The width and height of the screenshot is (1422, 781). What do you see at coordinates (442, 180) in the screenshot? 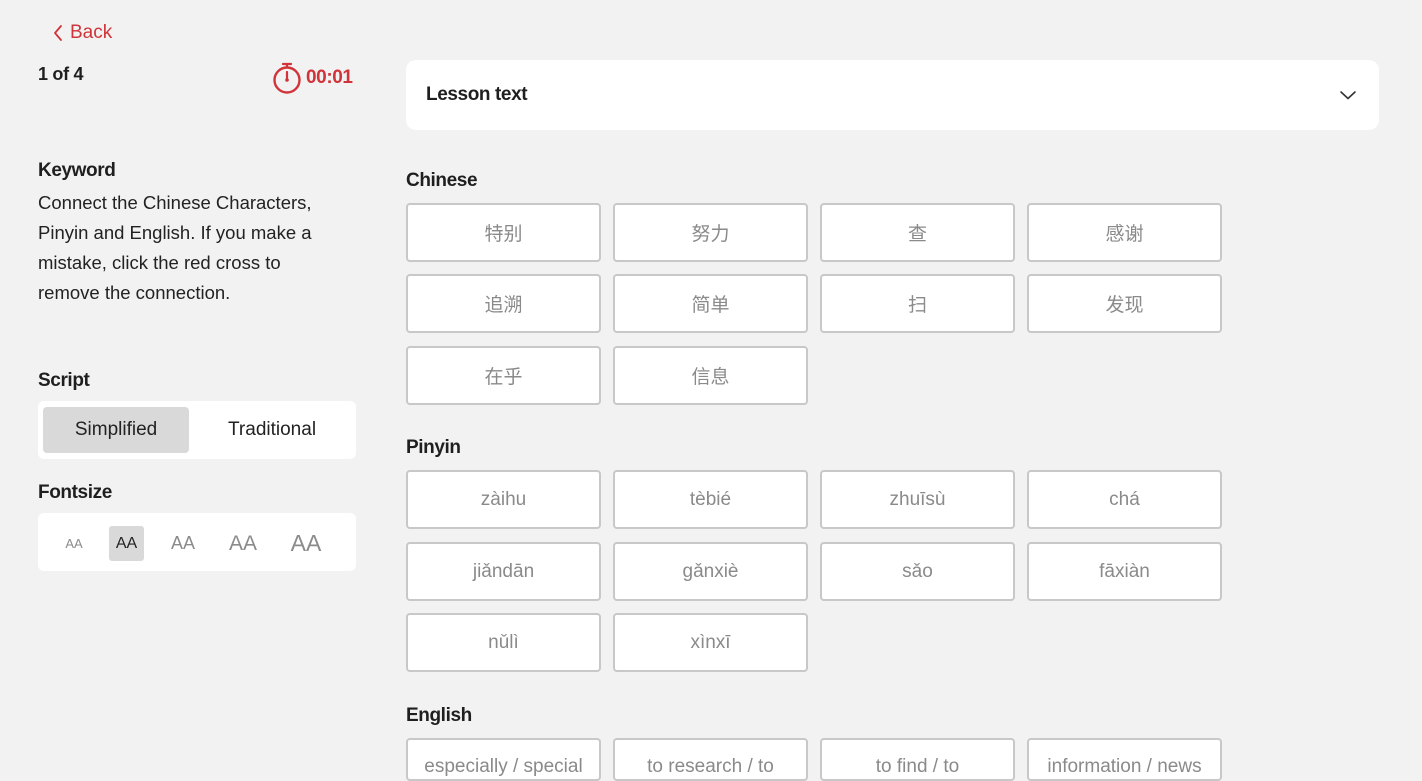
I see `chinese-group-title: Chinese` at bounding box center [442, 180].